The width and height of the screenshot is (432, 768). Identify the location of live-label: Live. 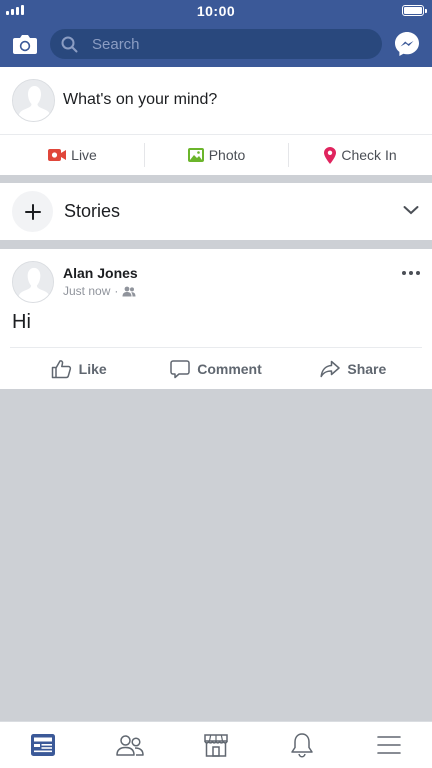
(84, 155).